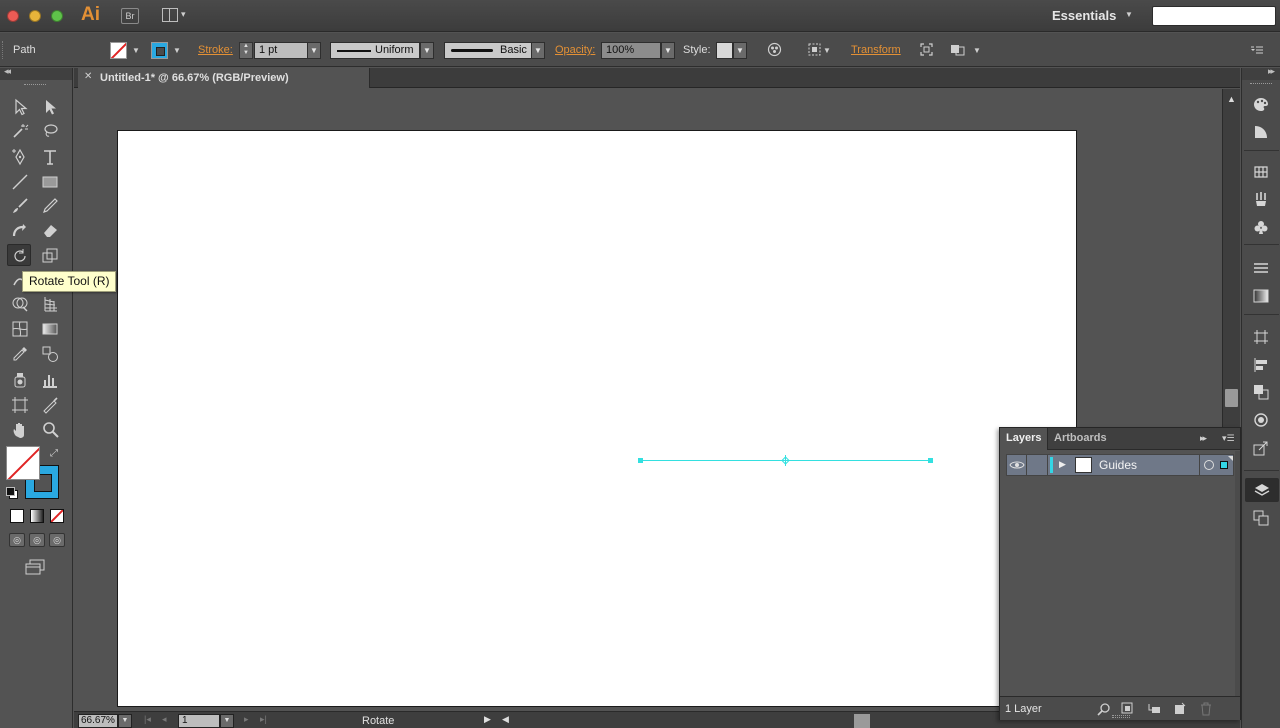  I want to click on default-fill-stroke-icon, so click(12, 493).